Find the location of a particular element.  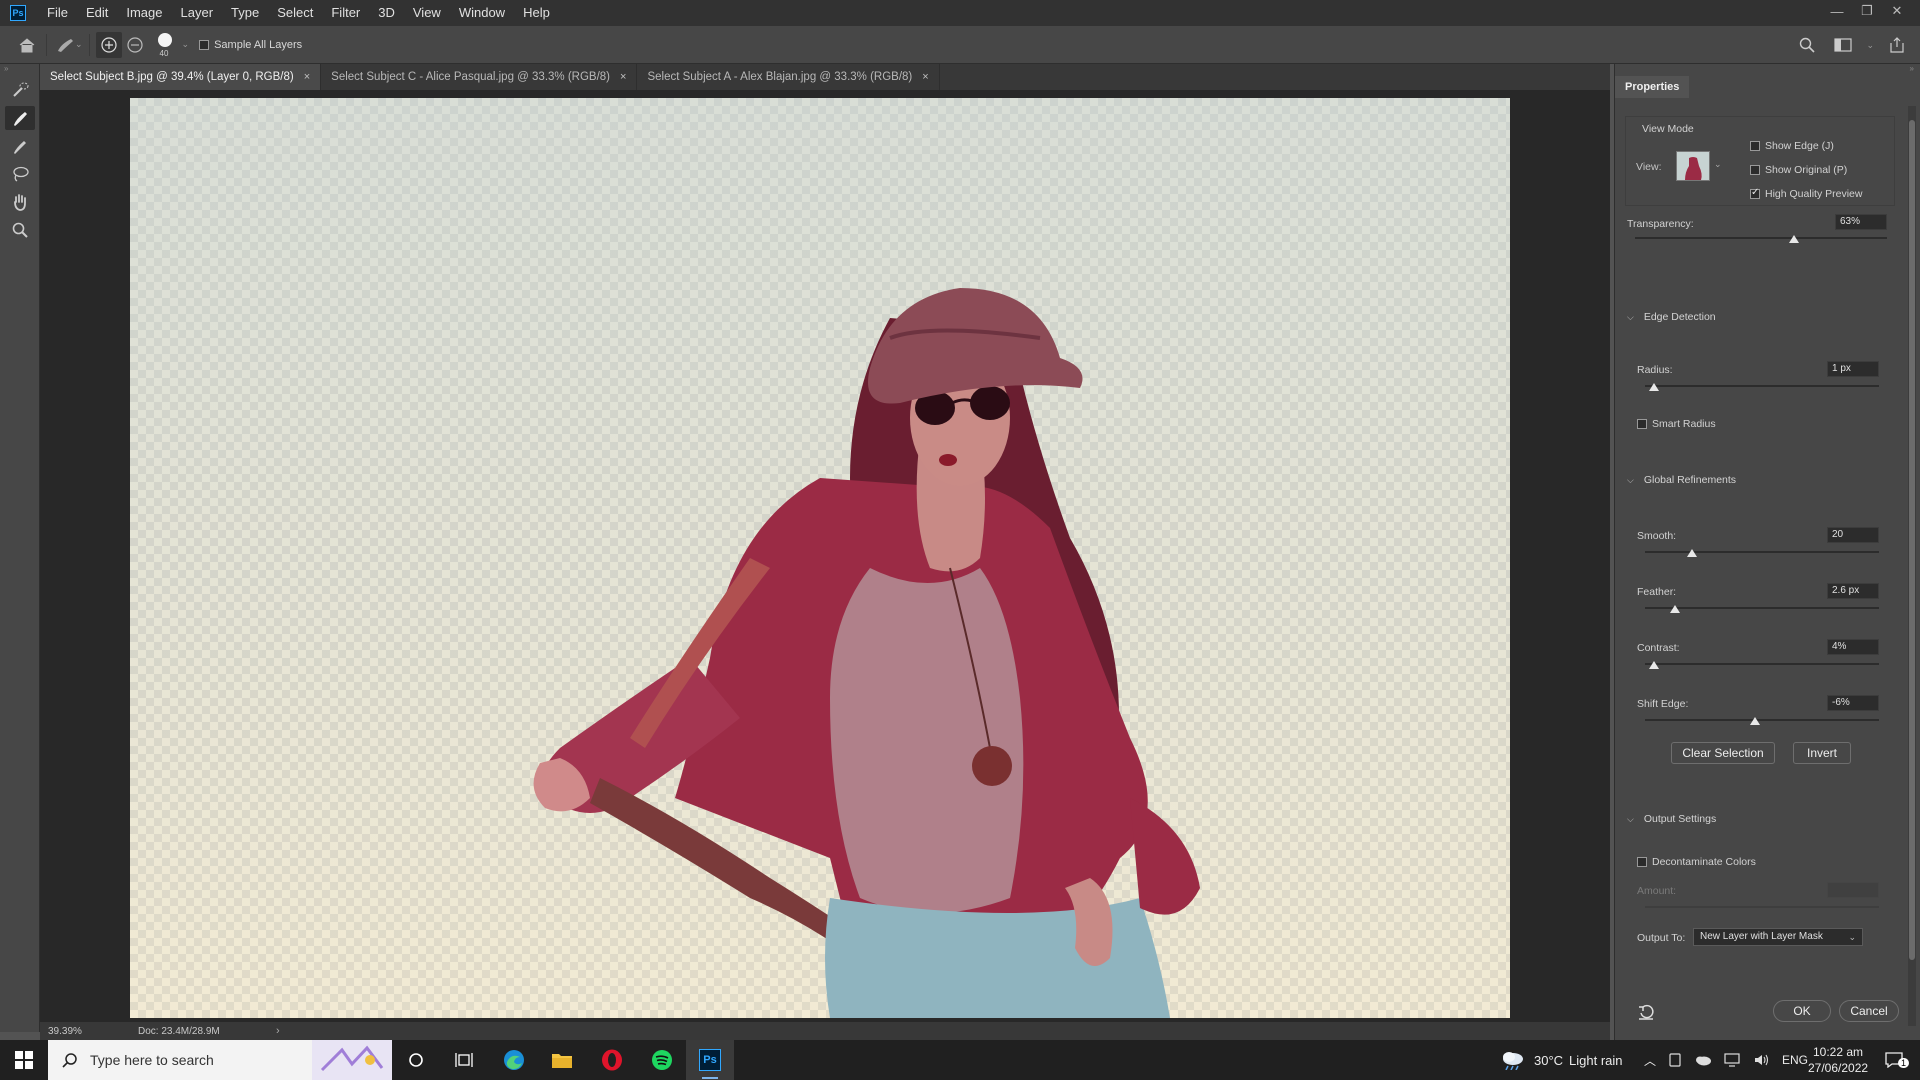

contrast-slider-track is located at coordinates (1762, 664).